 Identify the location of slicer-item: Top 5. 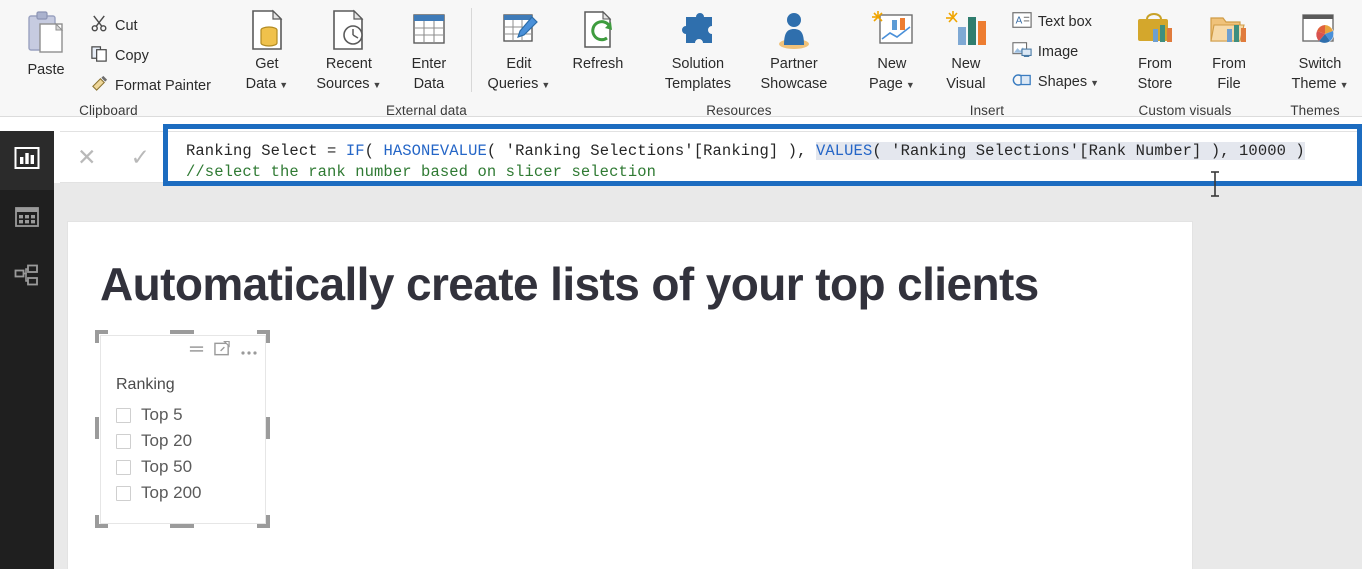
(159, 415).